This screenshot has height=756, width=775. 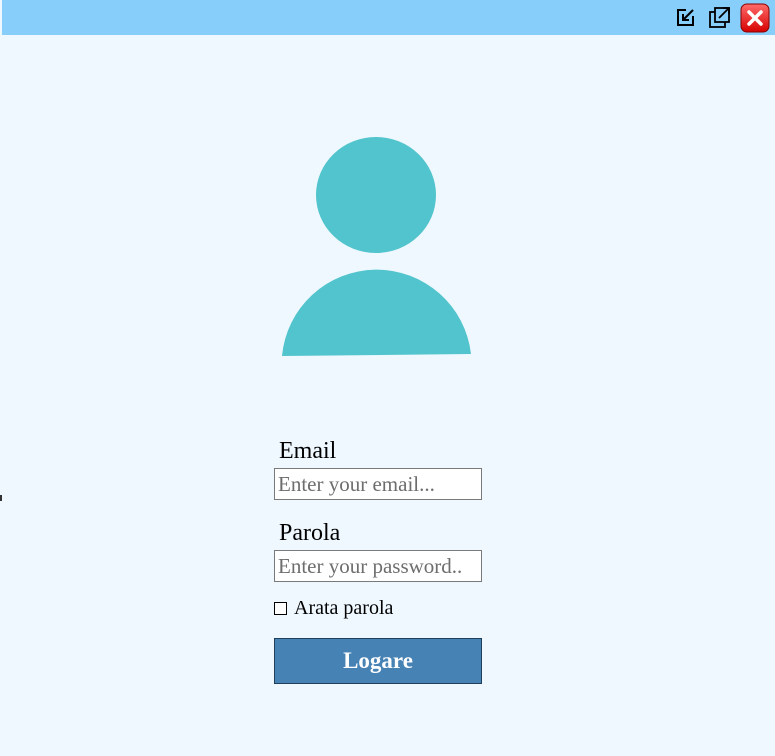 What do you see at coordinates (720, 17) in the screenshot?
I see `popout-icon` at bounding box center [720, 17].